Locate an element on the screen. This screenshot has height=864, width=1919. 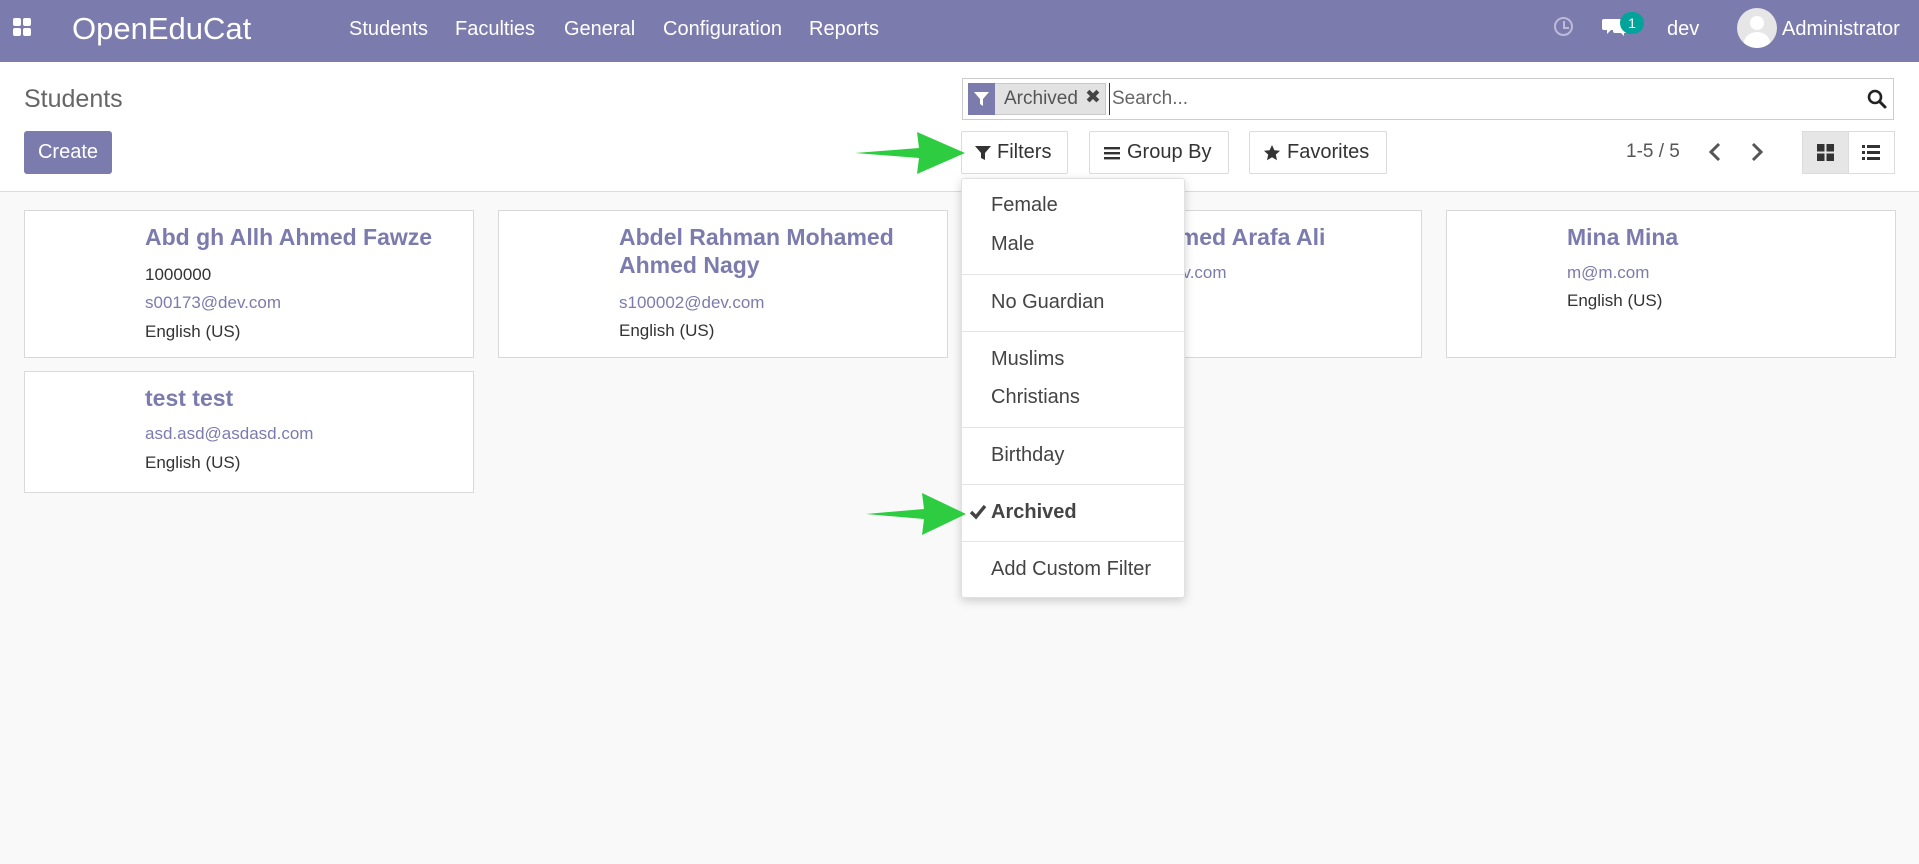
filter-icon is located at coordinates (983, 153).